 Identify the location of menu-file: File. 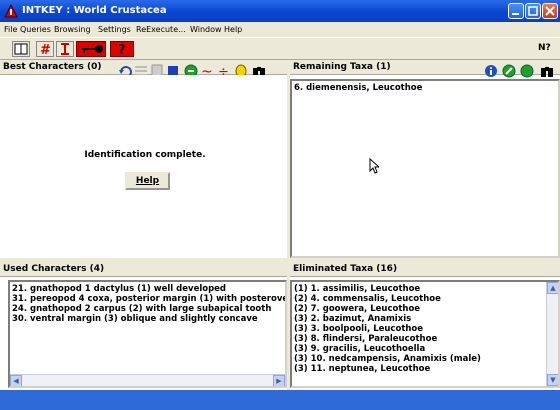
(10, 29).